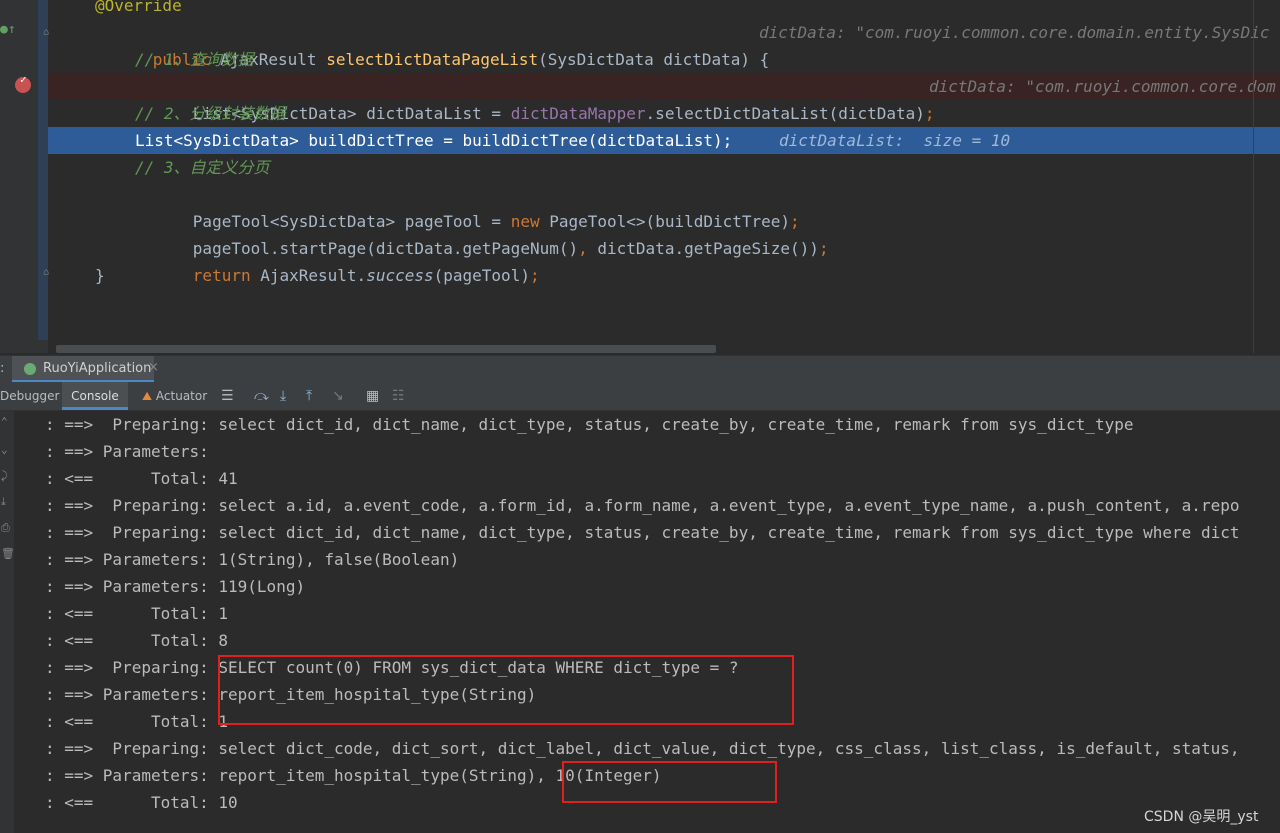 This screenshot has height=833, width=1280. I want to click on scroll-to-end-icon: ⤓, so click(3, 502).